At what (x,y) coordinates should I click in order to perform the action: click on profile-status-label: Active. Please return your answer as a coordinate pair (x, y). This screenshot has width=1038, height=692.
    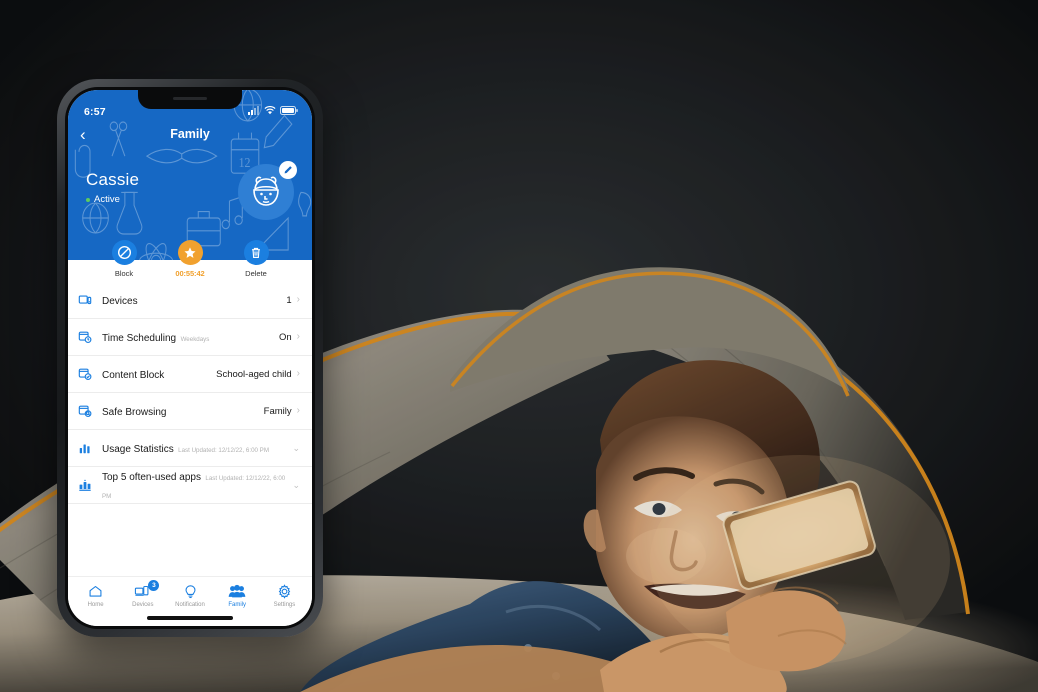
    Looking at the image, I should click on (107, 199).